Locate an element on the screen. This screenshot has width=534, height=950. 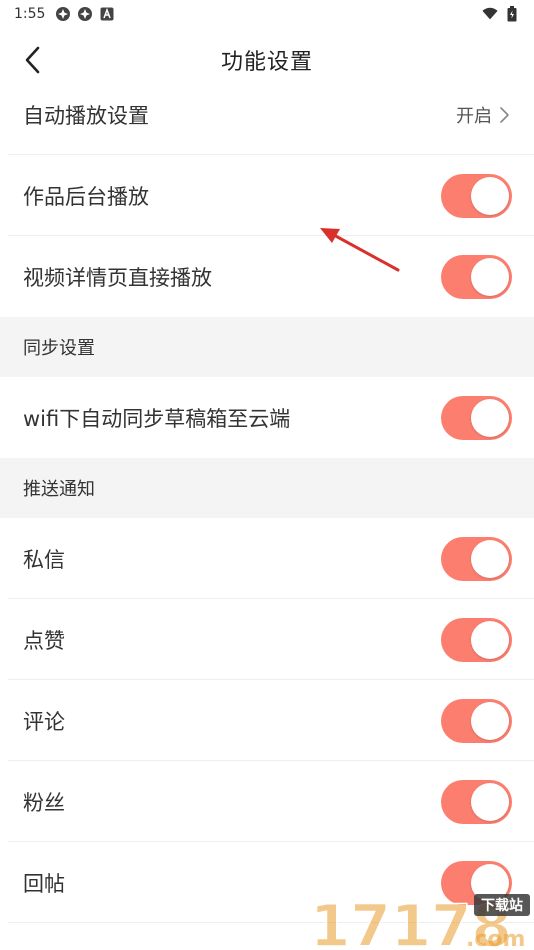
chevron-left-icon is located at coordinates (32, 60).